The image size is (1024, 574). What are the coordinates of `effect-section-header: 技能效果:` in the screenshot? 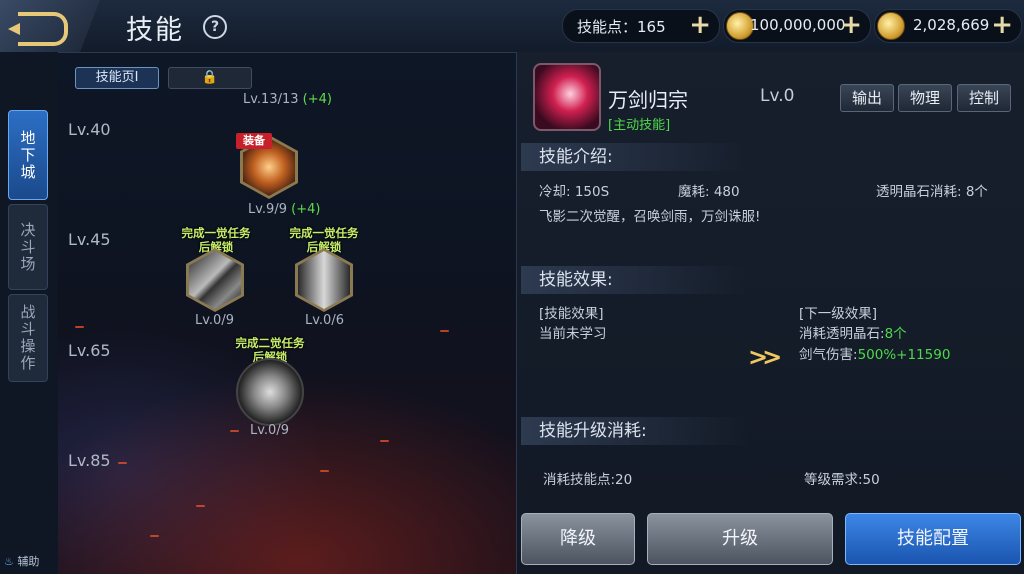 It's located at (635, 280).